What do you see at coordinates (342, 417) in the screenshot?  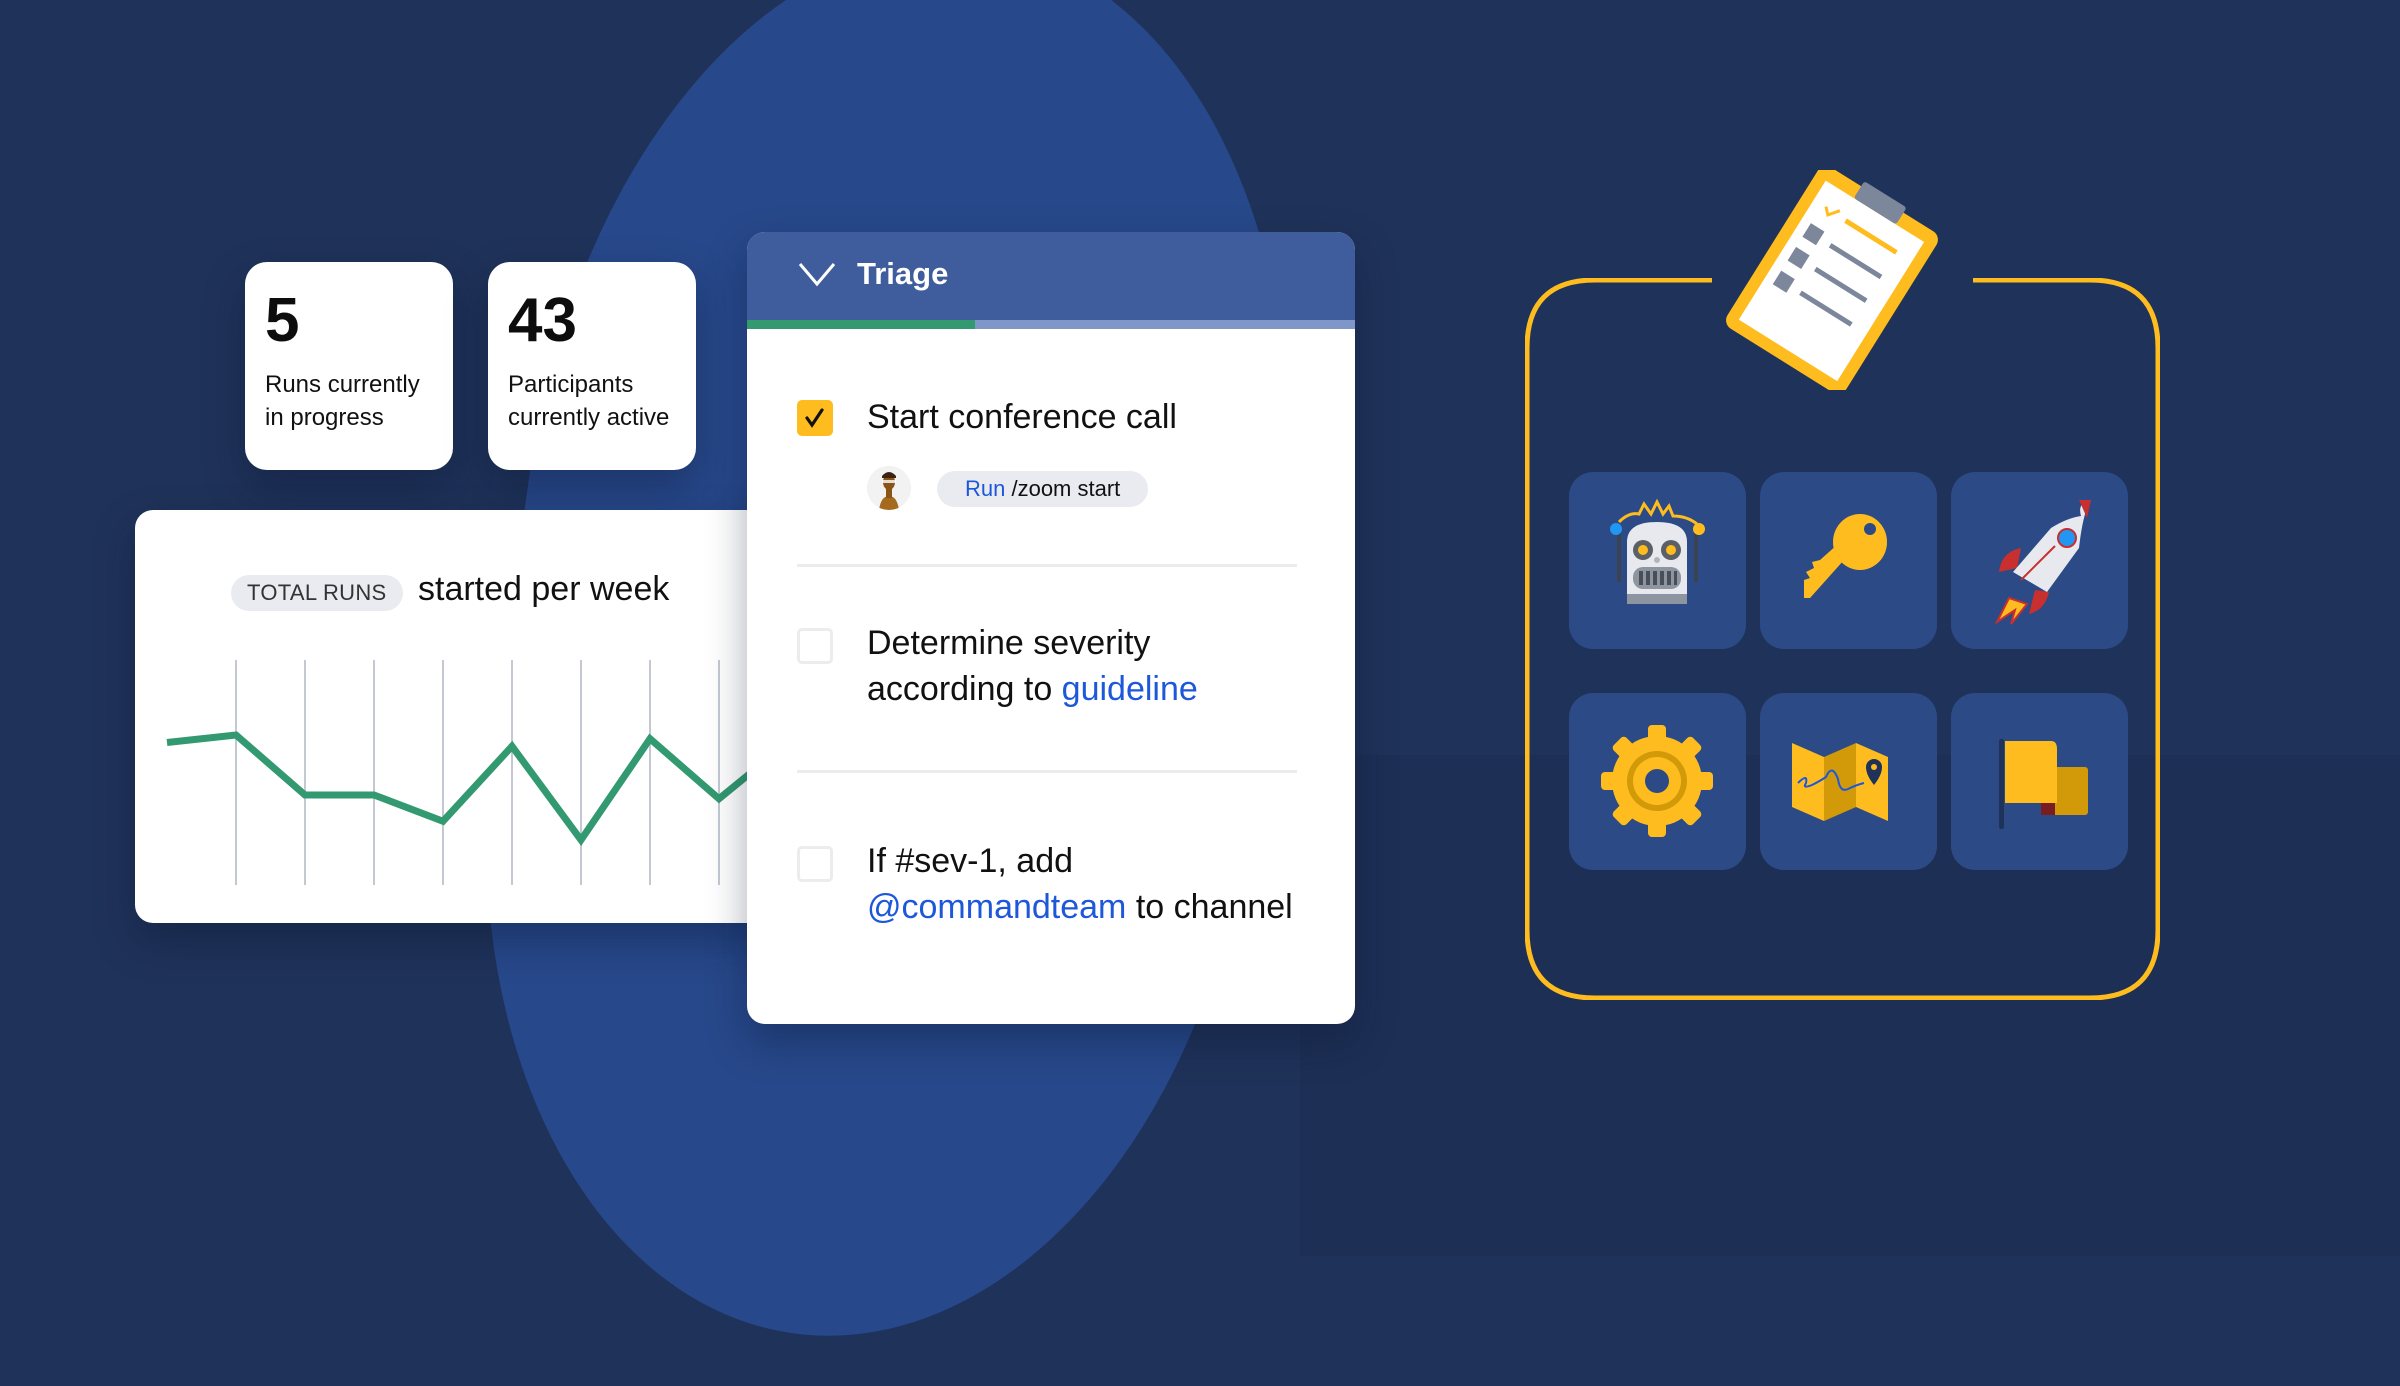 I see `stat-label-line: in progress` at bounding box center [342, 417].